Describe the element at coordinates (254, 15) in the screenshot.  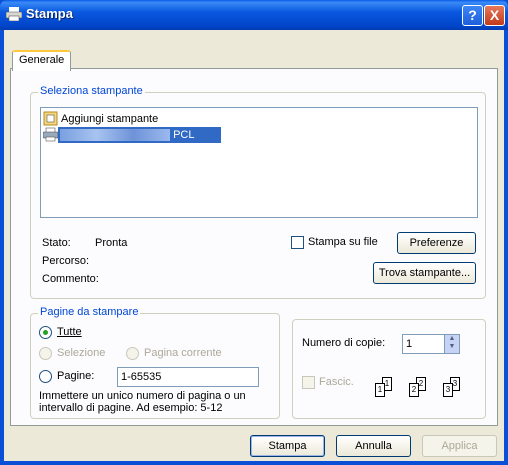
I see `title-bar: Stampa ? X` at that location.